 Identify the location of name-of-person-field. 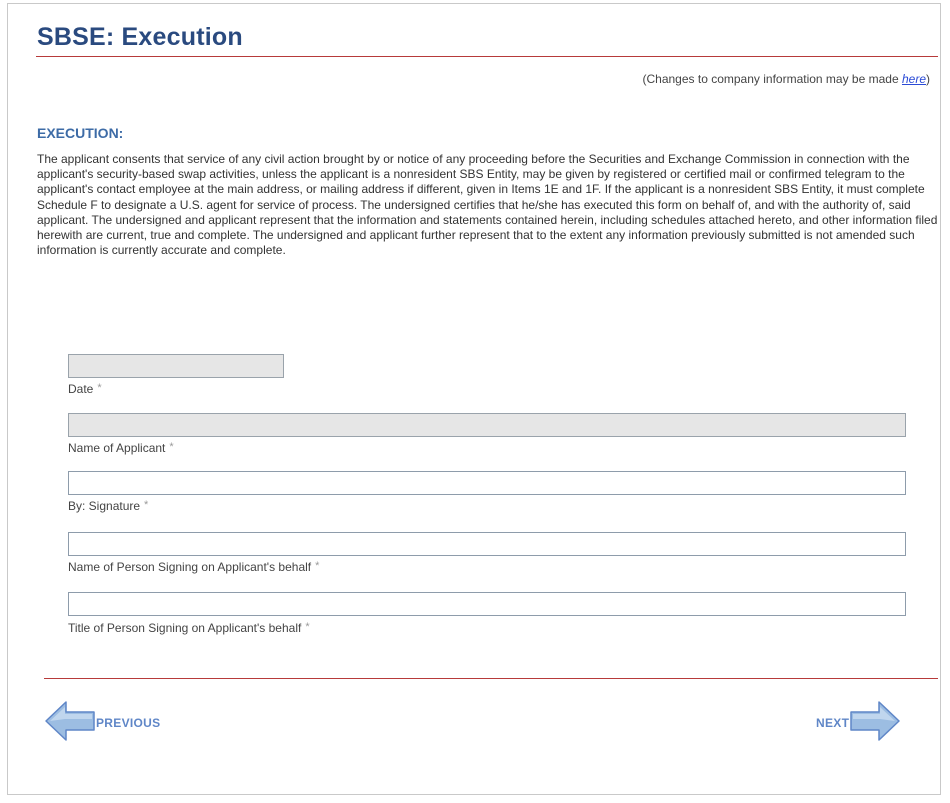
(487, 544).